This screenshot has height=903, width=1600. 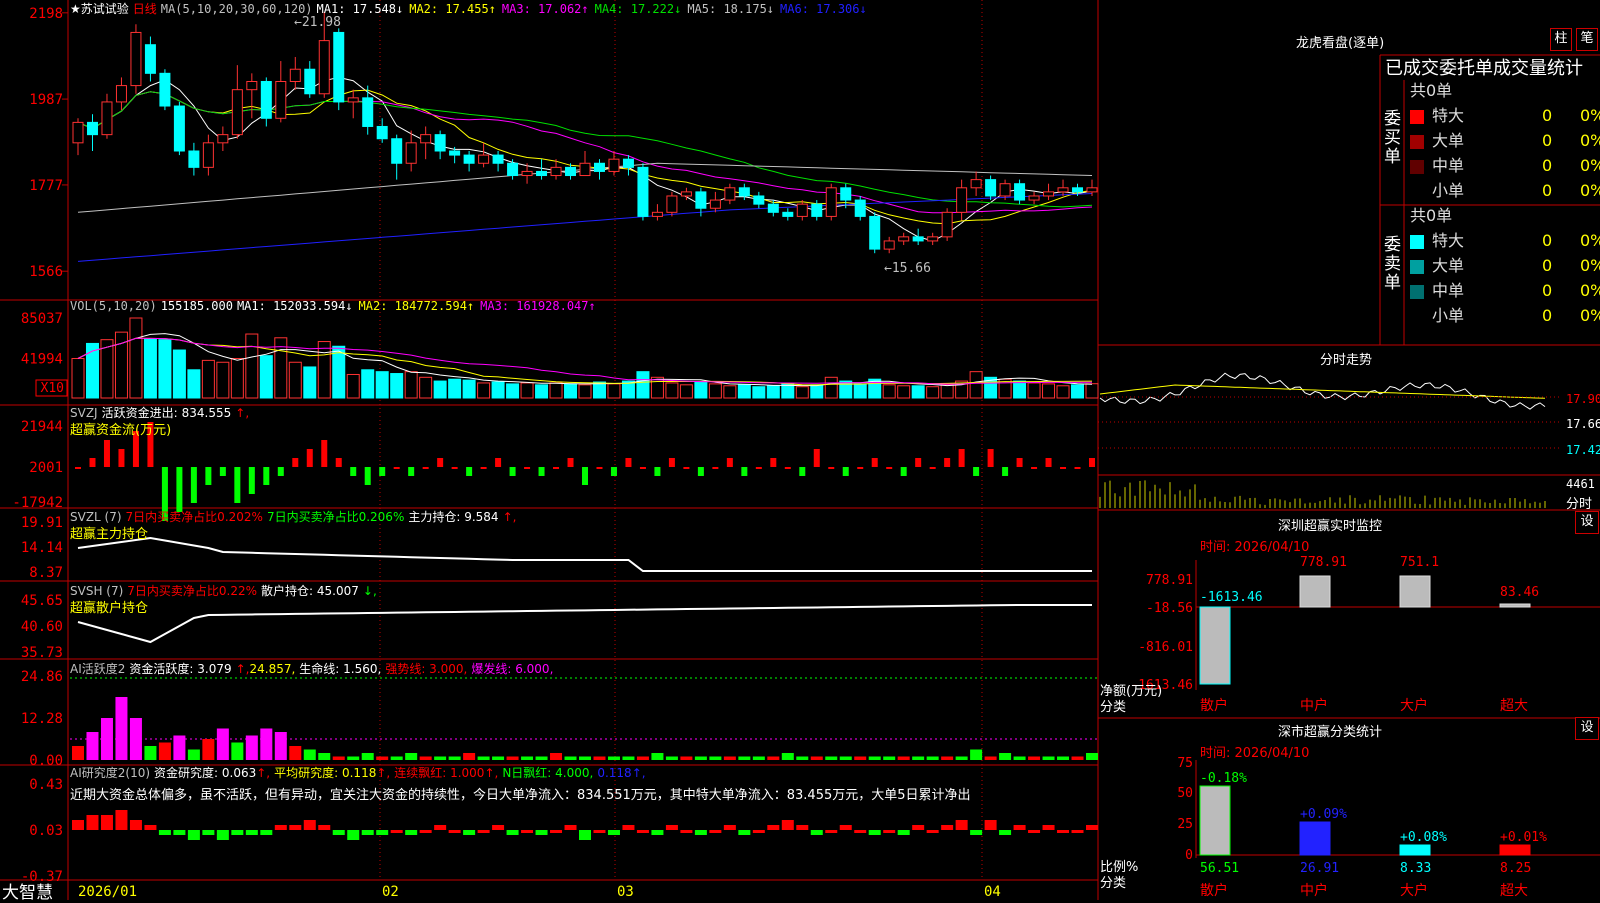 What do you see at coordinates (42, 677) in the screenshot?
I see `ai-active-y-tick: 24.86` at bounding box center [42, 677].